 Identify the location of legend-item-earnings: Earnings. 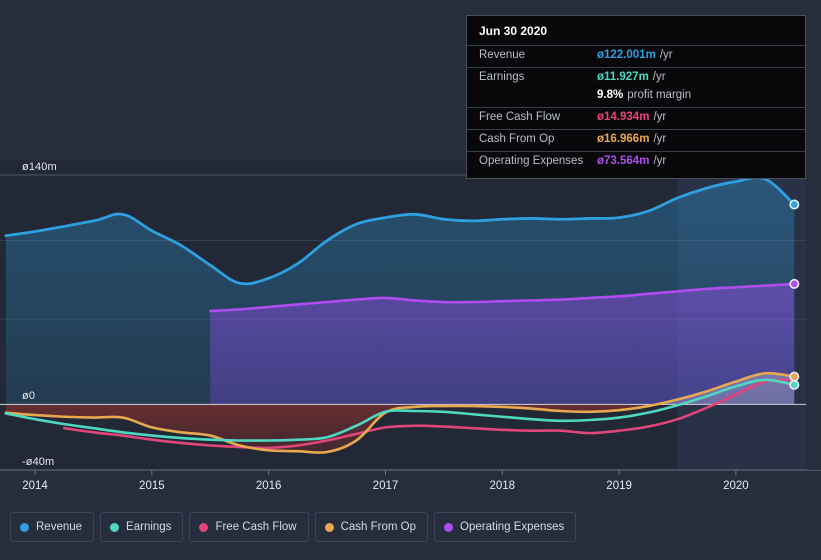
(142, 527).